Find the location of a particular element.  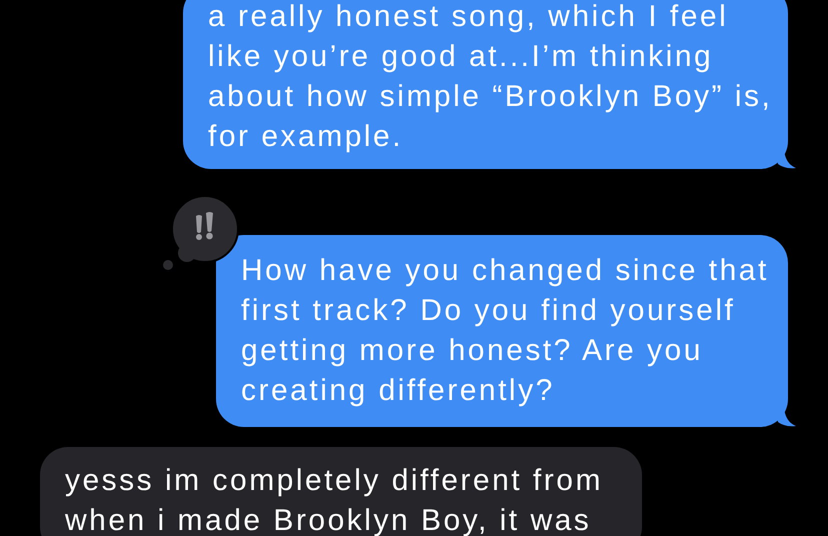

message-text: yesss im completely different from when i made Brooklyn Boy, it was is located at coordinates (334, 499).